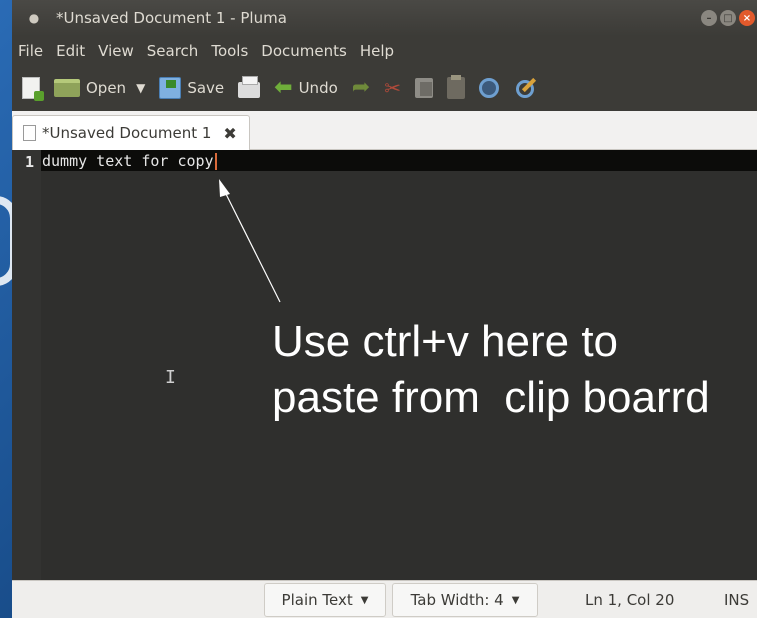 The image size is (757, 618). What do you see at coordinates (30, 162) in the screenshot?
I see `line-number: 1` at bounding box center [30, 162].